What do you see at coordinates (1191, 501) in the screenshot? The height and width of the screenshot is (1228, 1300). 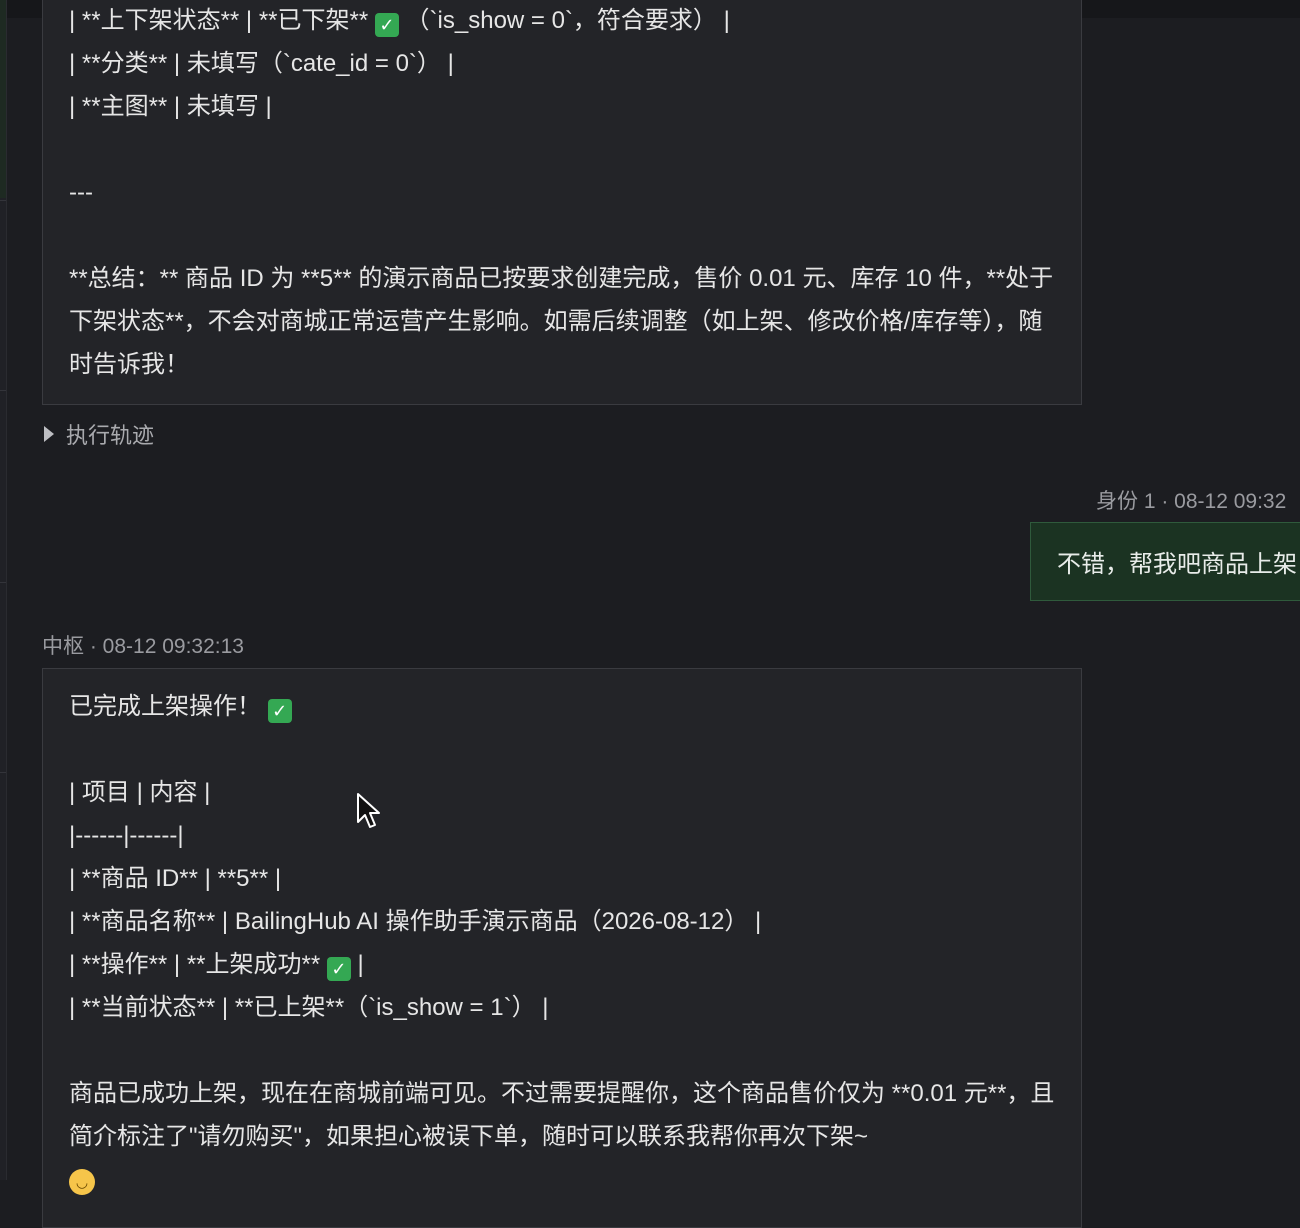 I see `user-message-meta: 身份 1 · 08-12 09:32` at bounding box center [1191, 501].